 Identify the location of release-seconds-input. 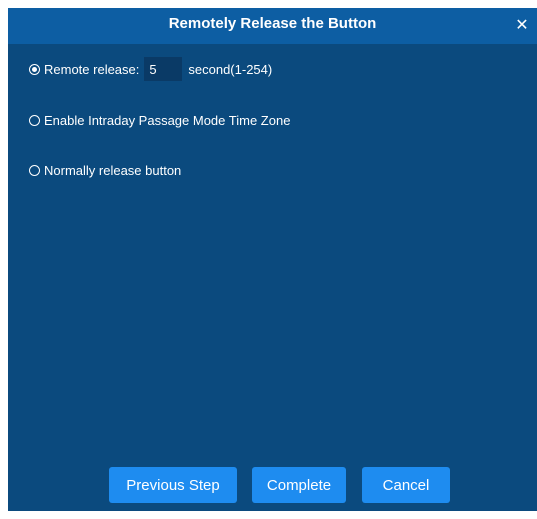
(163, 69).